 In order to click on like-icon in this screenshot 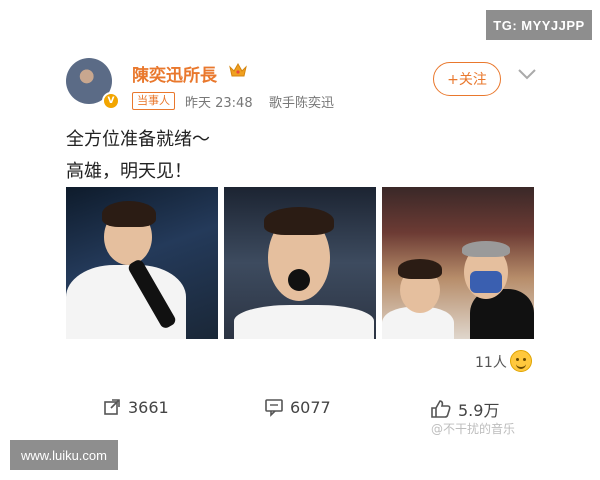, I will do `click(441, 409)`.